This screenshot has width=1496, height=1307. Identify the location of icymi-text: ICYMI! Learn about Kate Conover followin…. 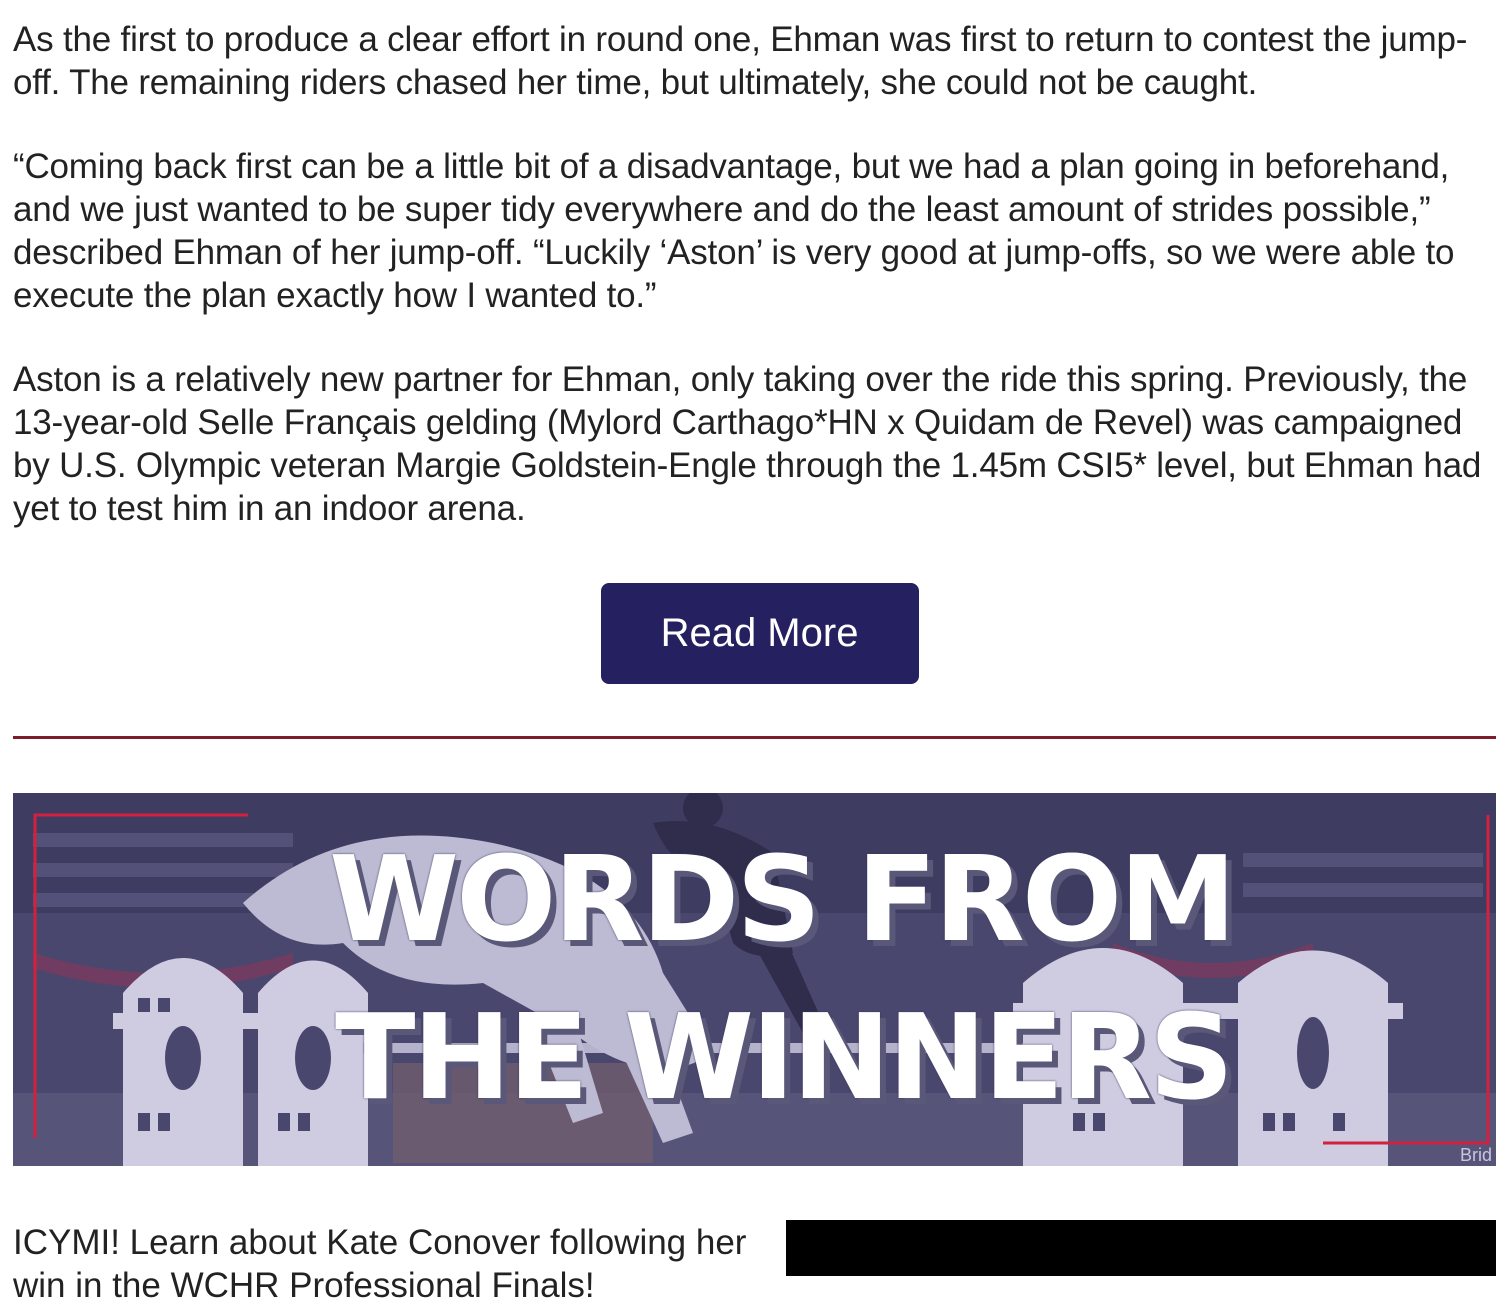
(380, 1264).